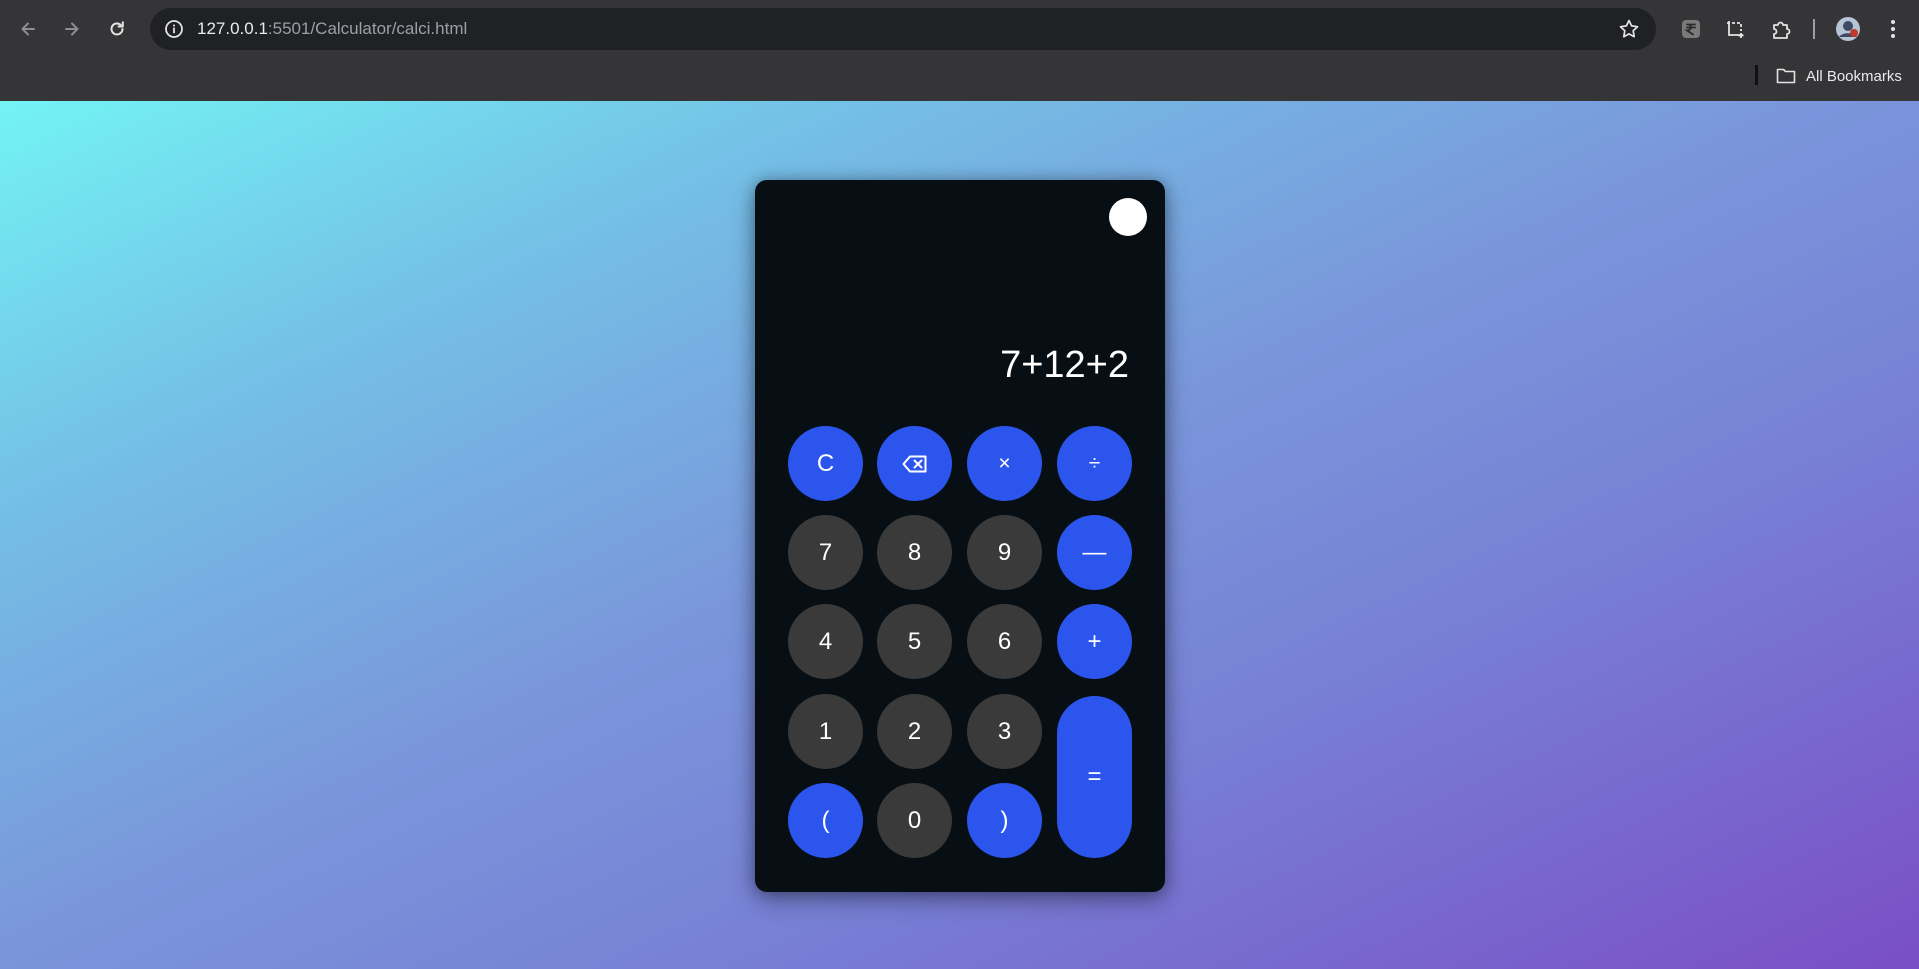  Describe the element at coordinates (1854, 76) in the screenshot. I see `all-bookmarks-label: All Bookmarks` at that location.